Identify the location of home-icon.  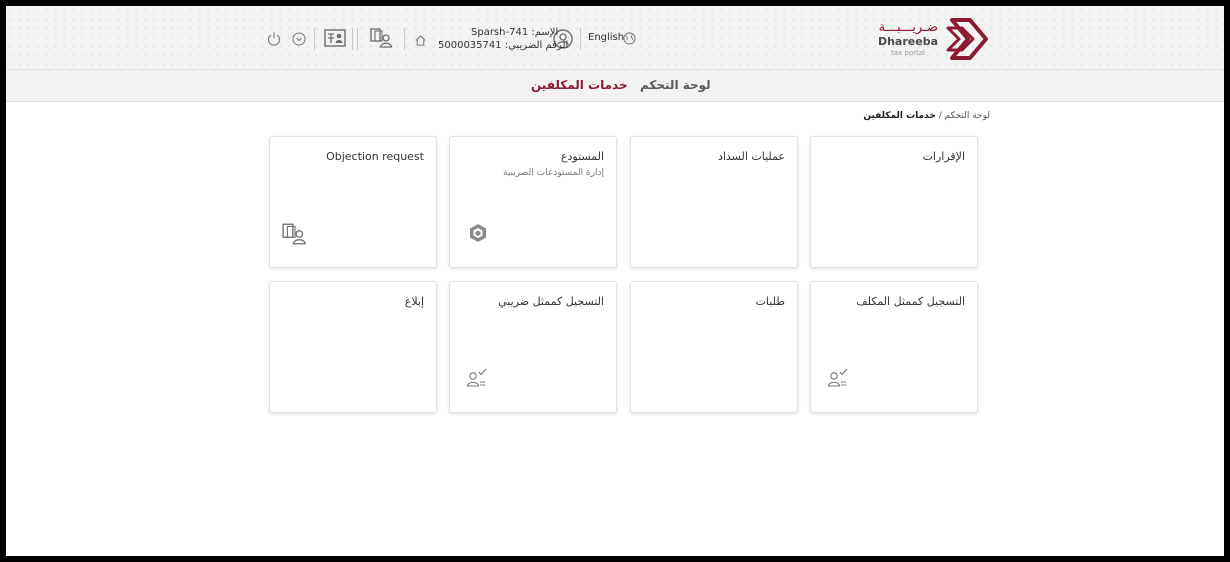
(420, 40).